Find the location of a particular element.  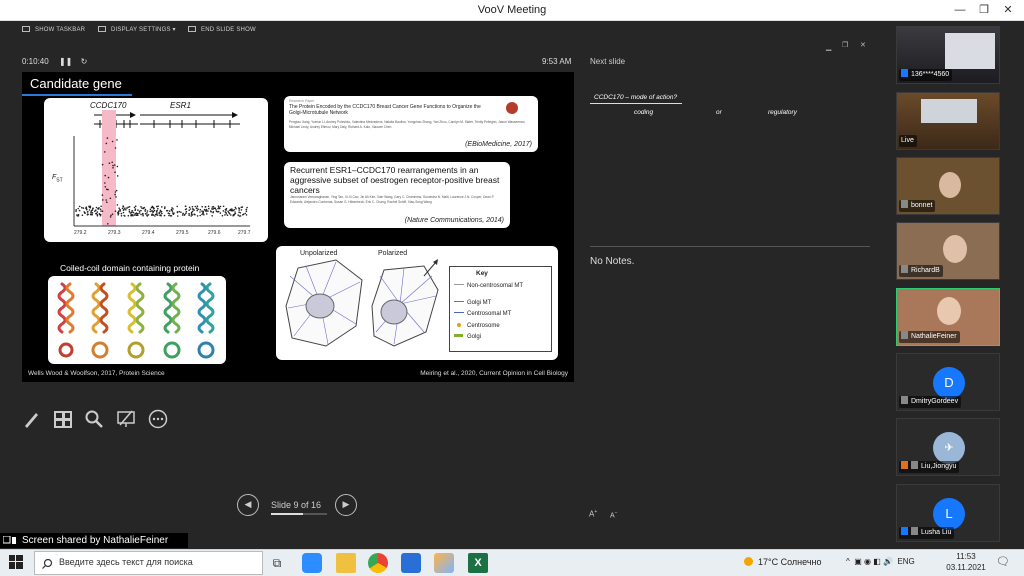

file-explorer-icon is located at coordinates (346, 563).